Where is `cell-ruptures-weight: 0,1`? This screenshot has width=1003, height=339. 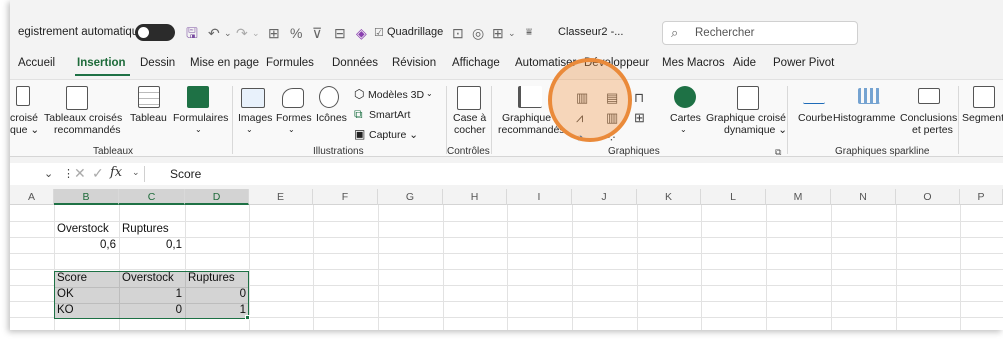 cell-ruptures-weight: 0,1 is located at coordinates (150, 245).